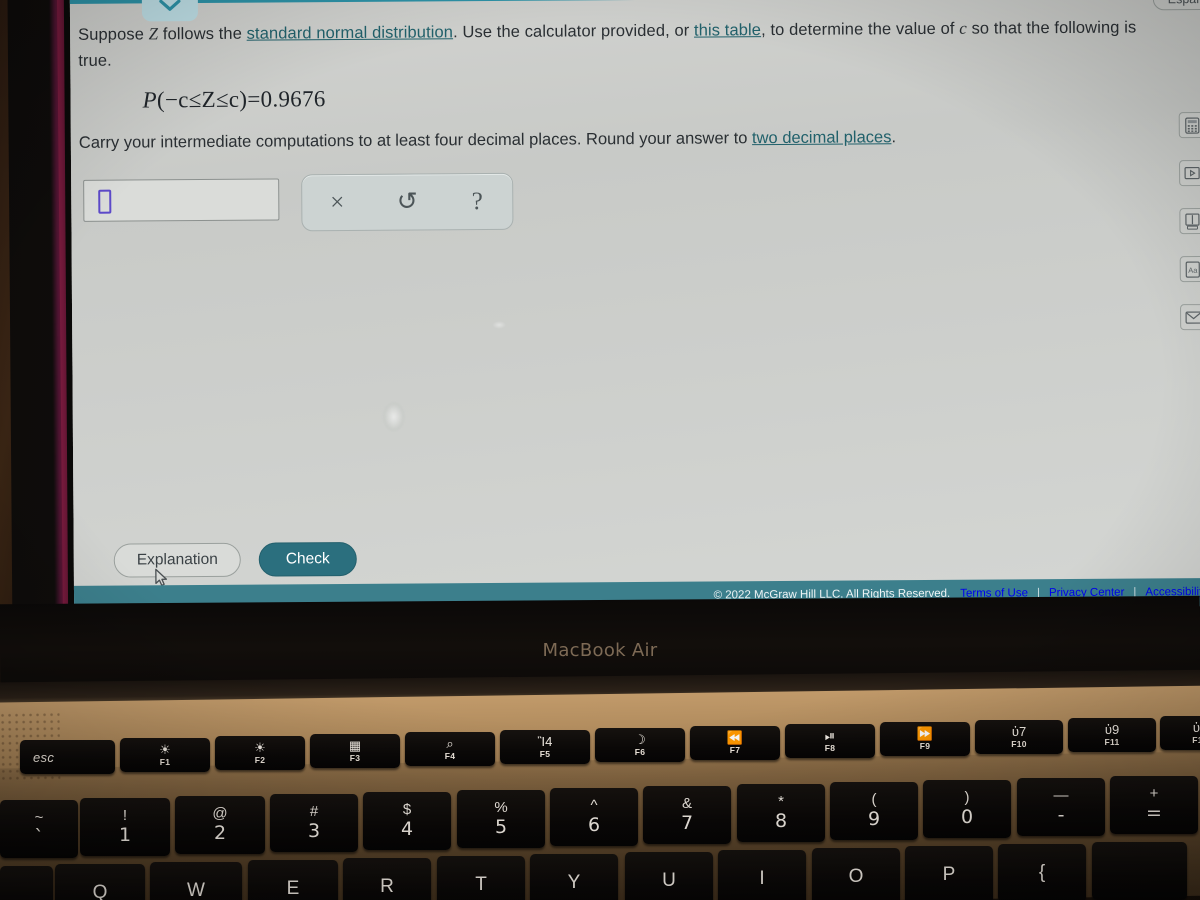  Describe the element at coordinates (949, 873) in the screenshot. I see `key-p: P` at that location.